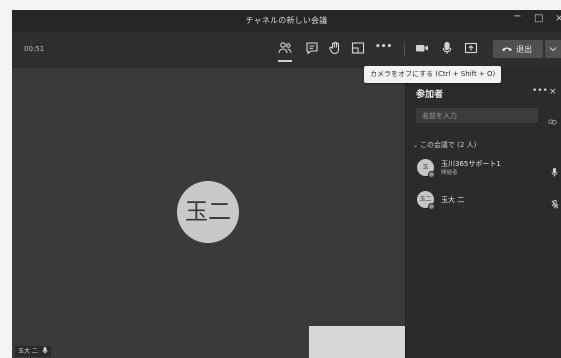 This screenshot has height=358, width=561. Describe the element at coordinates (449, 173) in the screenshot. I see `participant-role: 開催者` at that location.